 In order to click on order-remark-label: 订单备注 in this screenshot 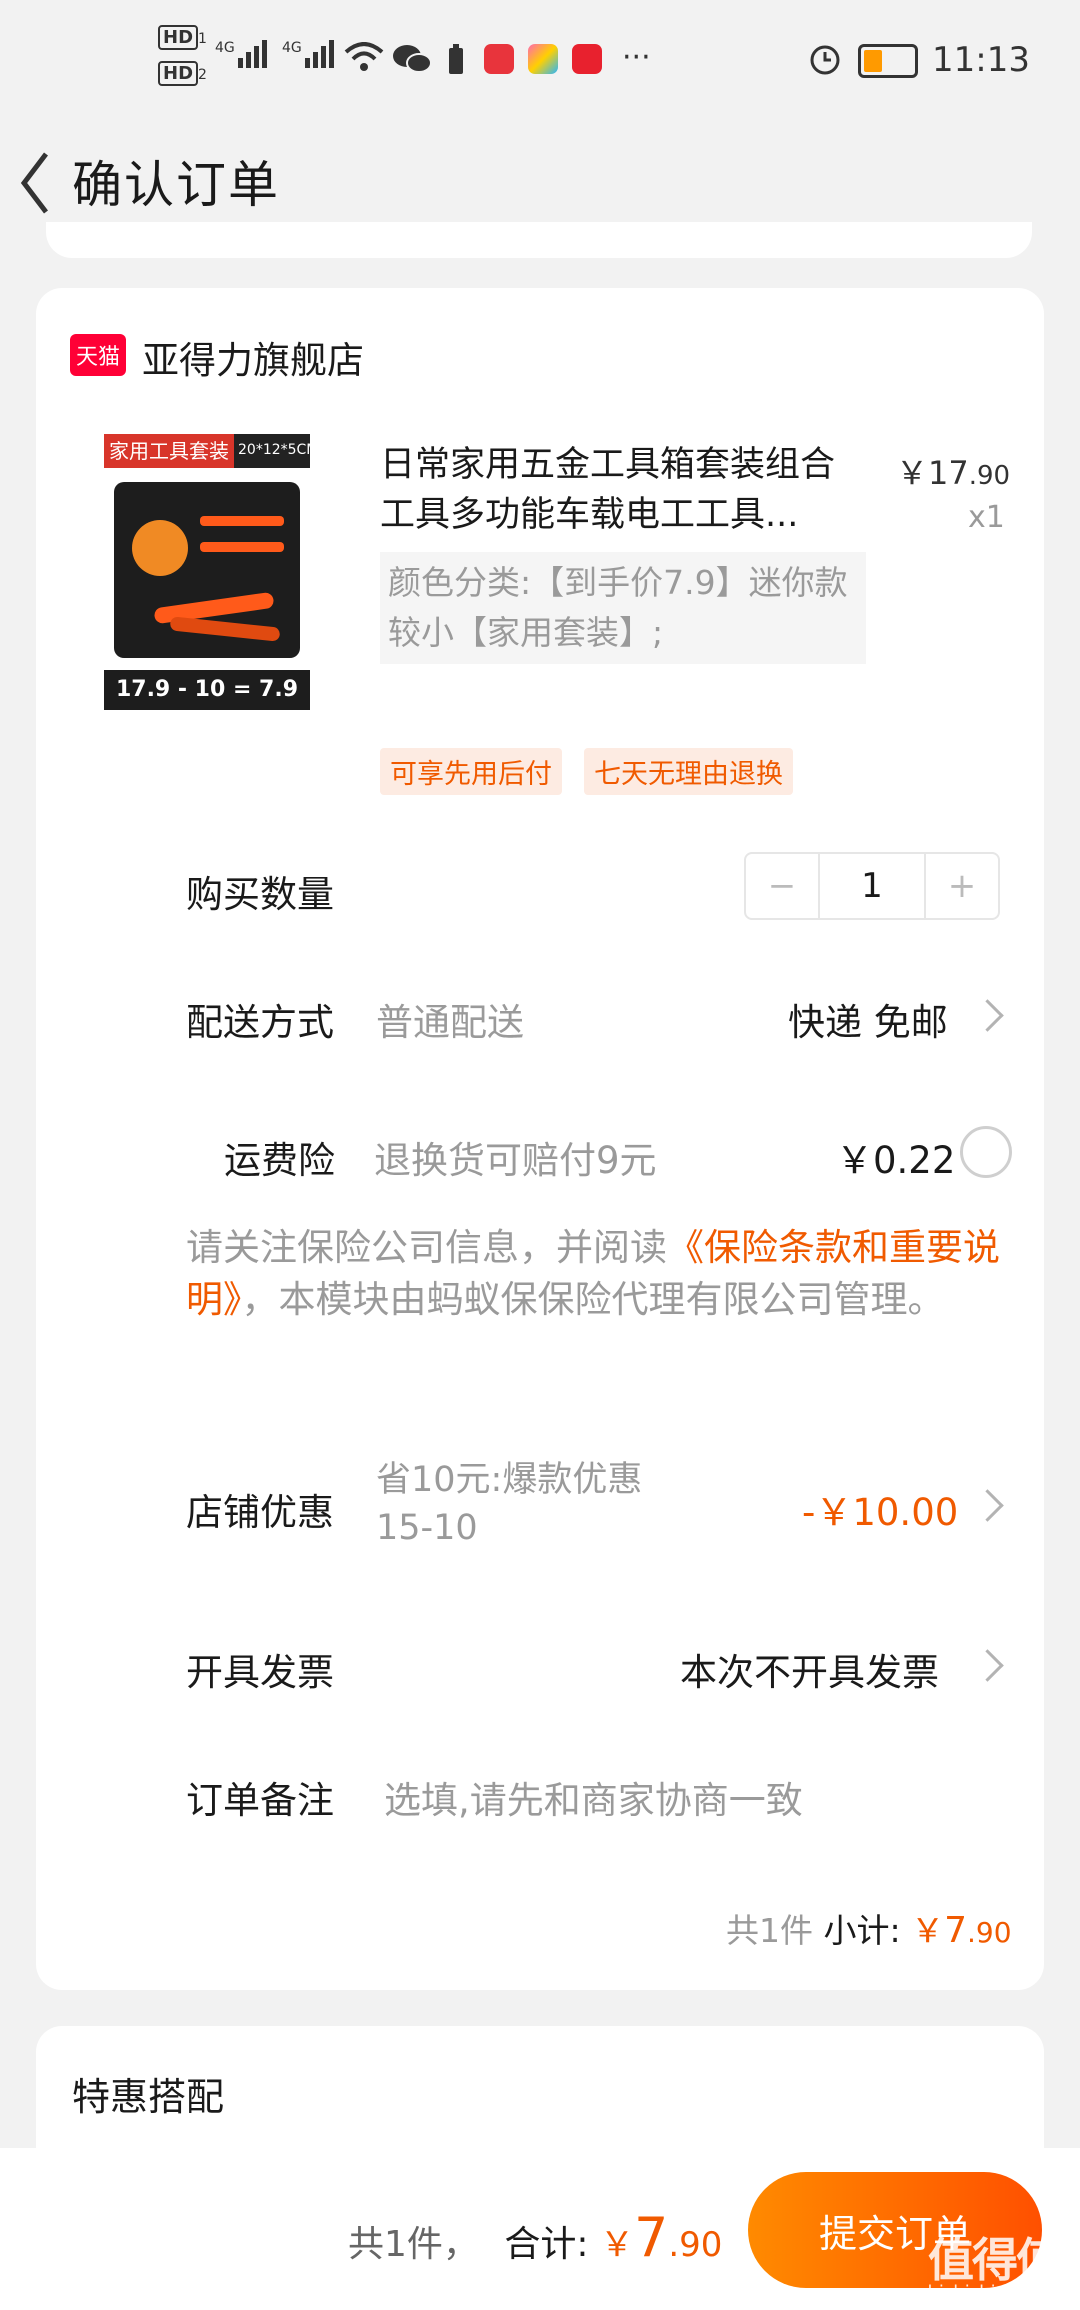, I will do `click(260, 1800)`.